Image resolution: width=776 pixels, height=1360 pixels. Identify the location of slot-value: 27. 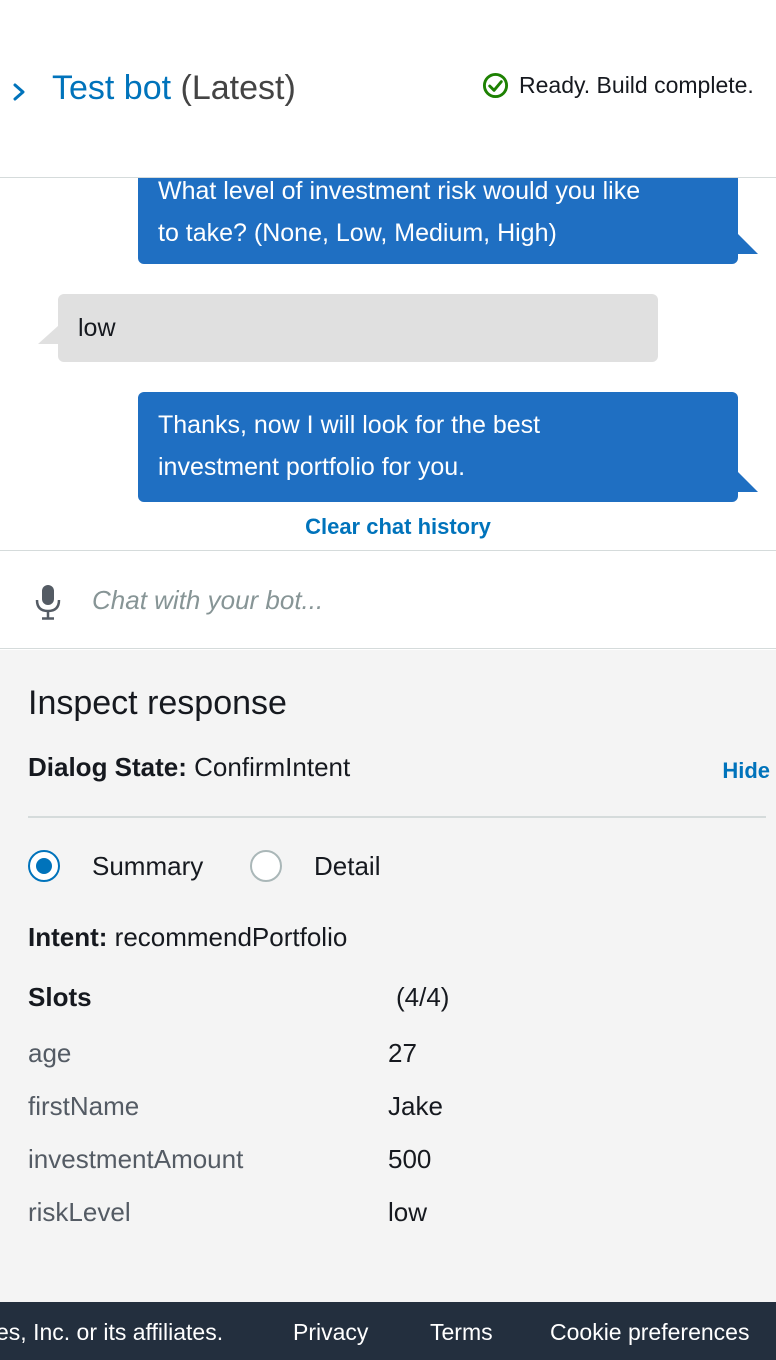
(402, 1053).